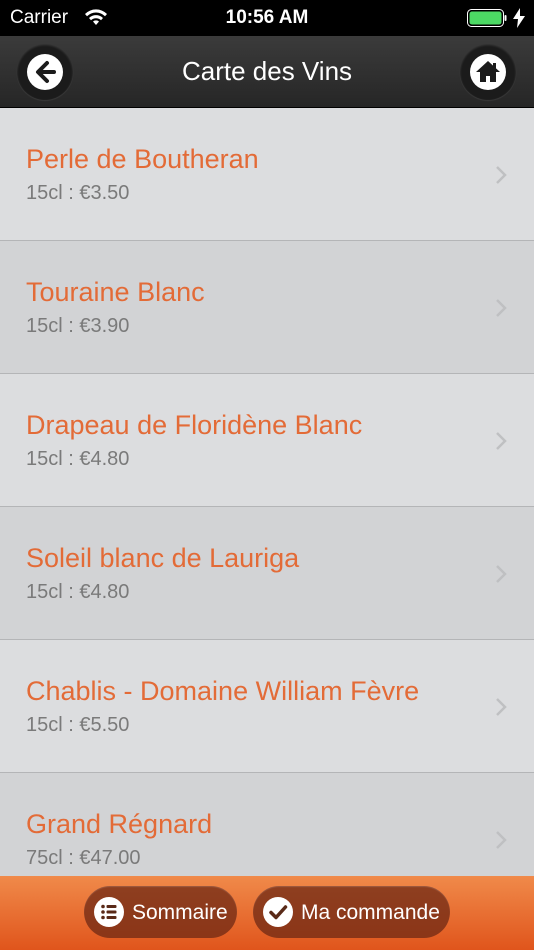 This screenshot has height=950, width=534. Describe the element at coordinates (267, 573) in the screenshot. I see `list-item: Soleil blanc de Lauriga 15cl : €4.80` at that location.